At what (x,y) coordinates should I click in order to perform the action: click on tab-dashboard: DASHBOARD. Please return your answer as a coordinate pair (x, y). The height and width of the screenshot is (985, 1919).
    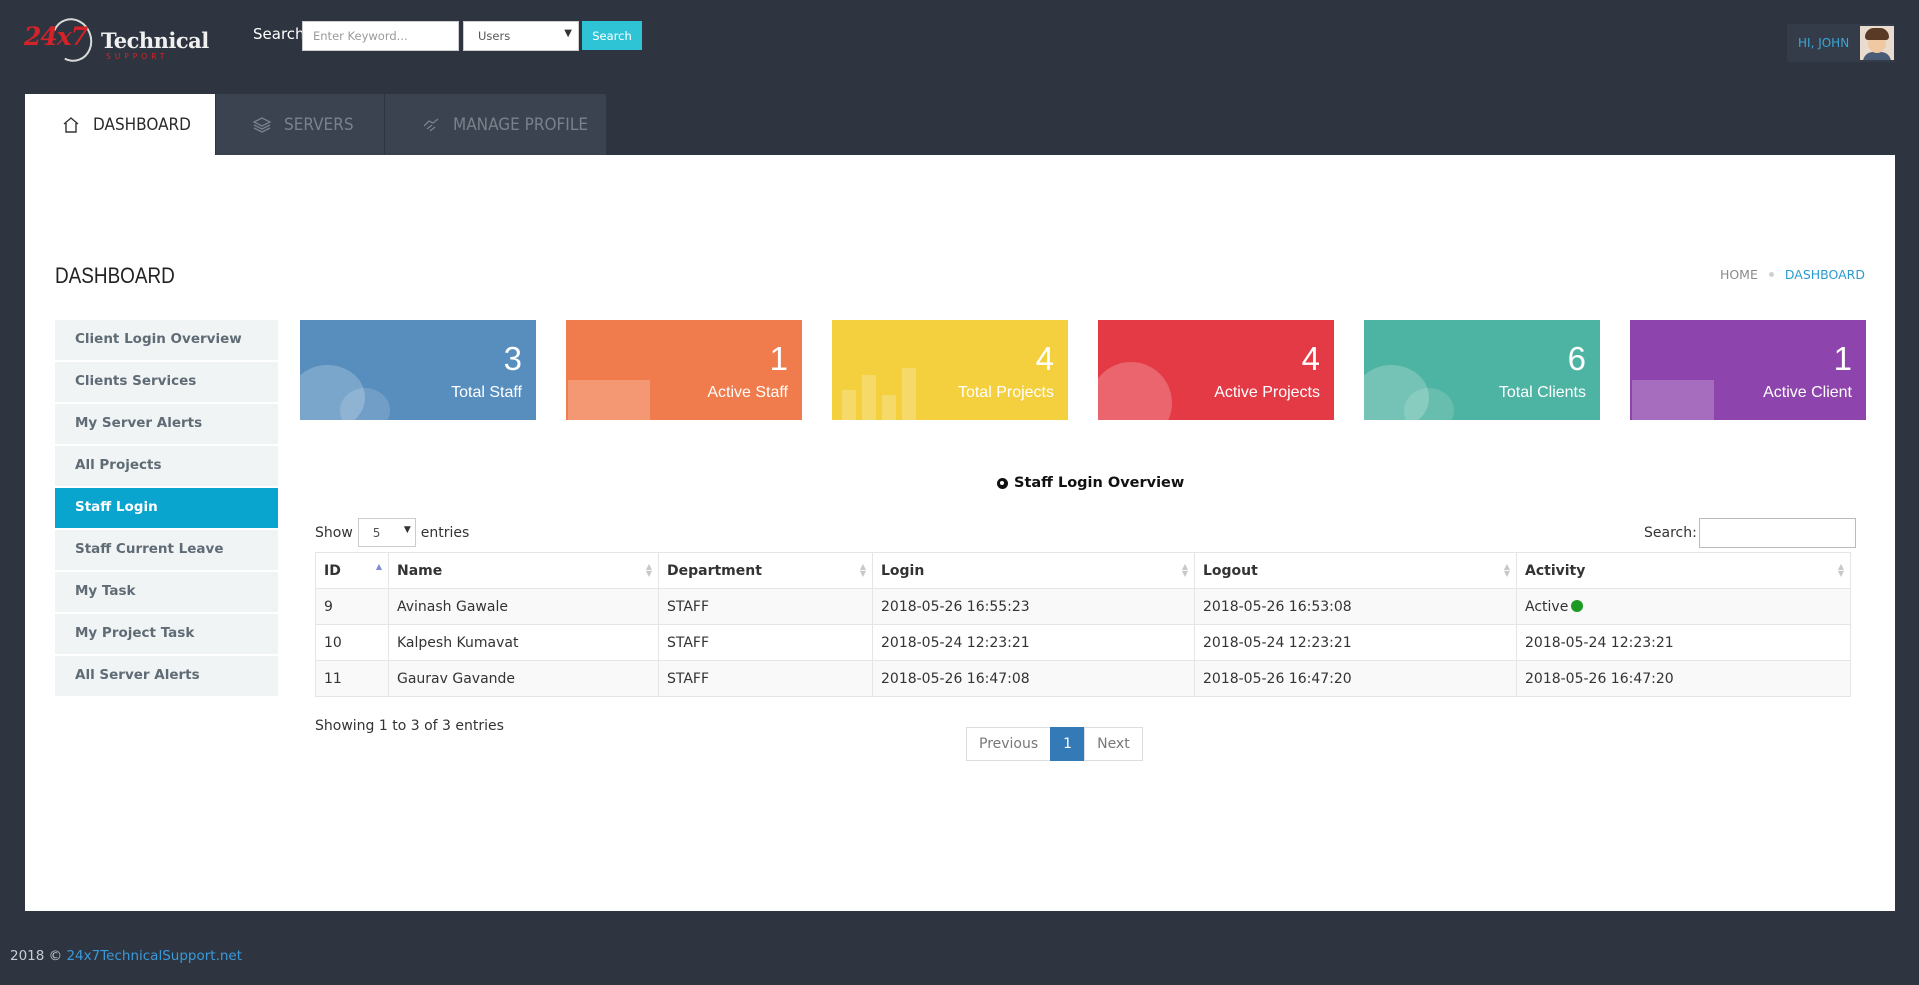
    Looking at the image, I should click on (120, 124).